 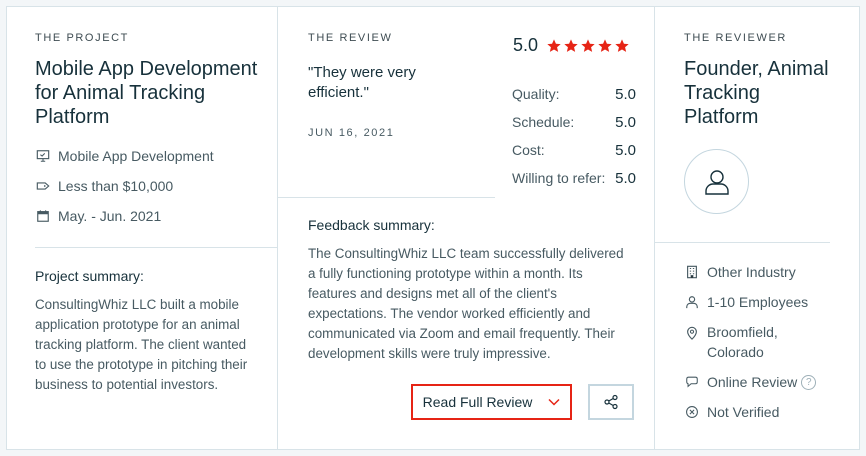 What do you see at coordinates (141, 344) in the screenshot?
I see `summary-line: tracking platform. The client wanted` at bounding box center [141, 344].